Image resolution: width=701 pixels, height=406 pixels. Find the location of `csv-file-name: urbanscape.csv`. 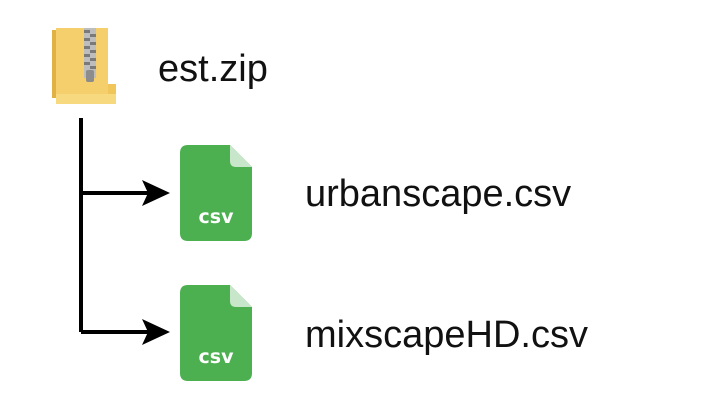

csv-file-name: urbanscape.csv is located at coordinates (438, 194).